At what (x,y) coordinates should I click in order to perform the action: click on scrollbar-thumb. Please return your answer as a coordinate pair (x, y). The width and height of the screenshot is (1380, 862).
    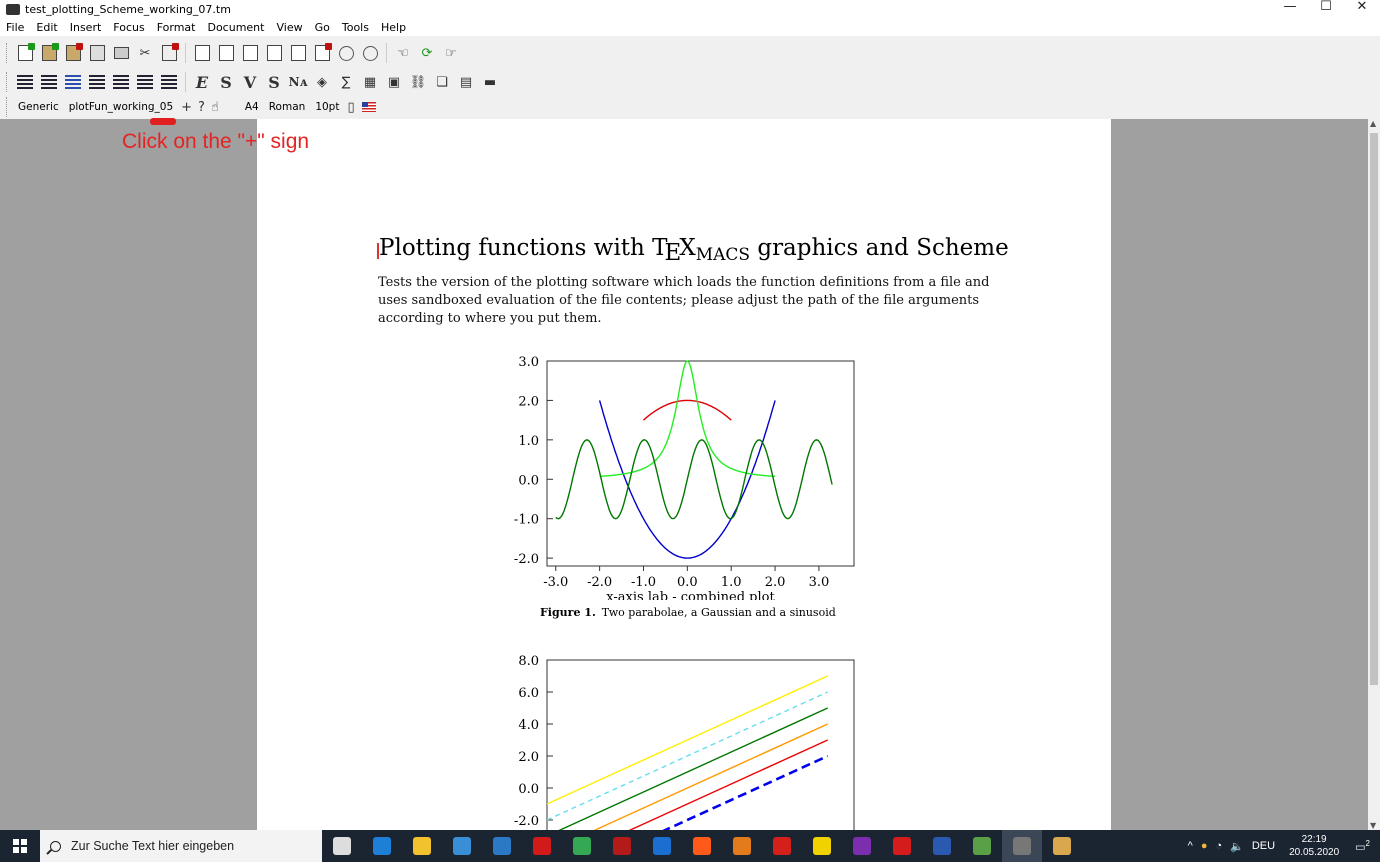
    Looking at the image, I should click on (1374, 409).